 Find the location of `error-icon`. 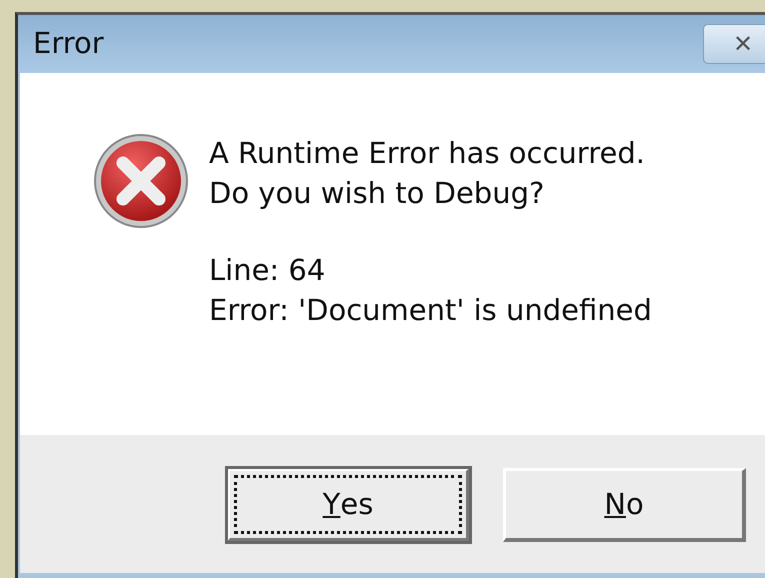

error-icon is located at coordinates (141, 181).